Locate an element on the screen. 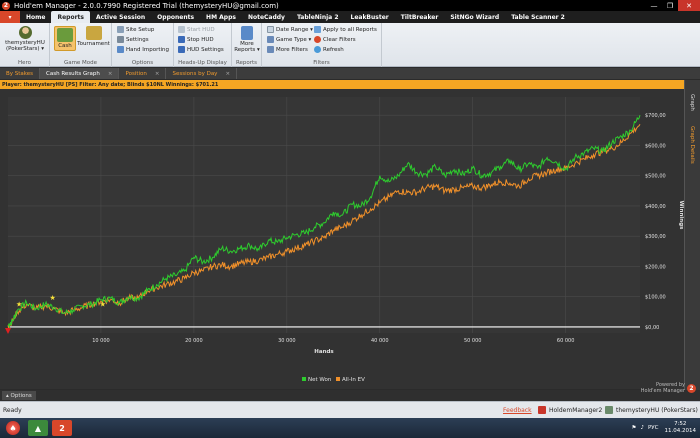  y-tick-label: $200,00 is located at coordinates (655, 267).